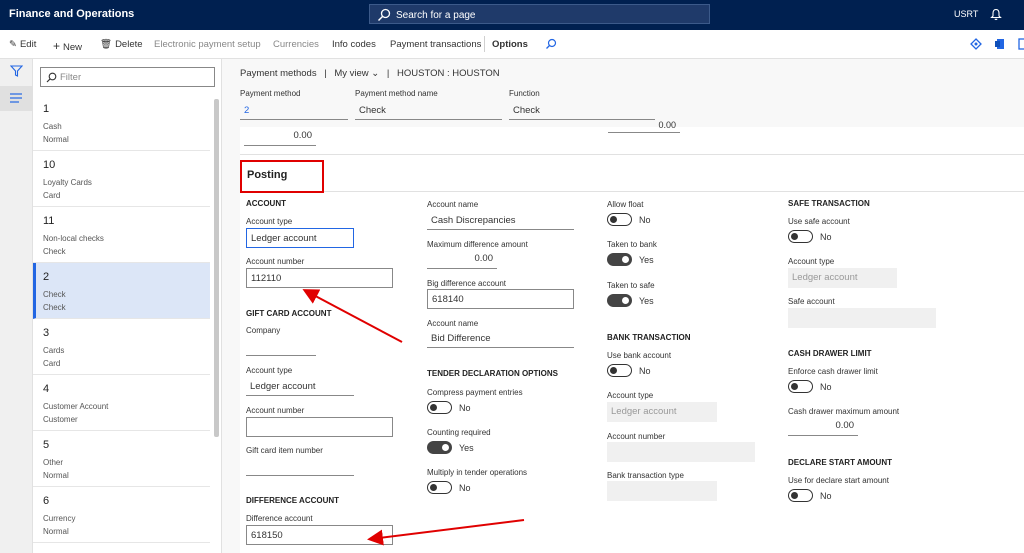  Describe the element at coordinates (428, 111) in the screenshot. I see `payment-method-name-field: Check` at that location.